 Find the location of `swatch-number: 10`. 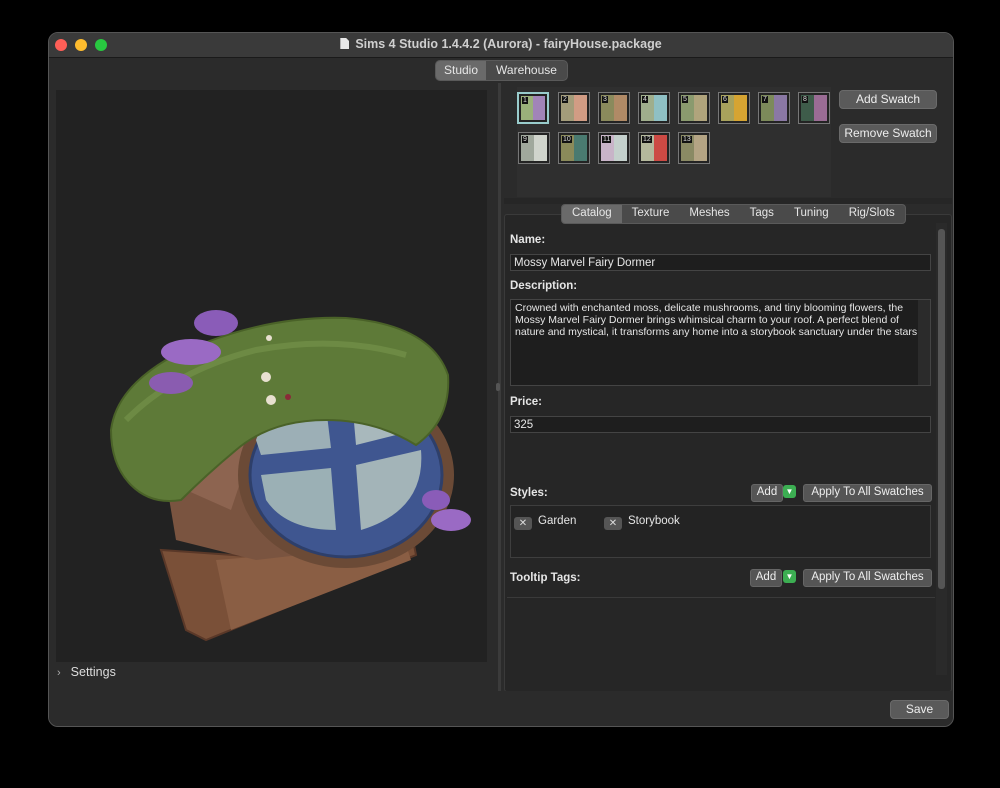

swatch-number: 10 is located at coordinates (567, 139).